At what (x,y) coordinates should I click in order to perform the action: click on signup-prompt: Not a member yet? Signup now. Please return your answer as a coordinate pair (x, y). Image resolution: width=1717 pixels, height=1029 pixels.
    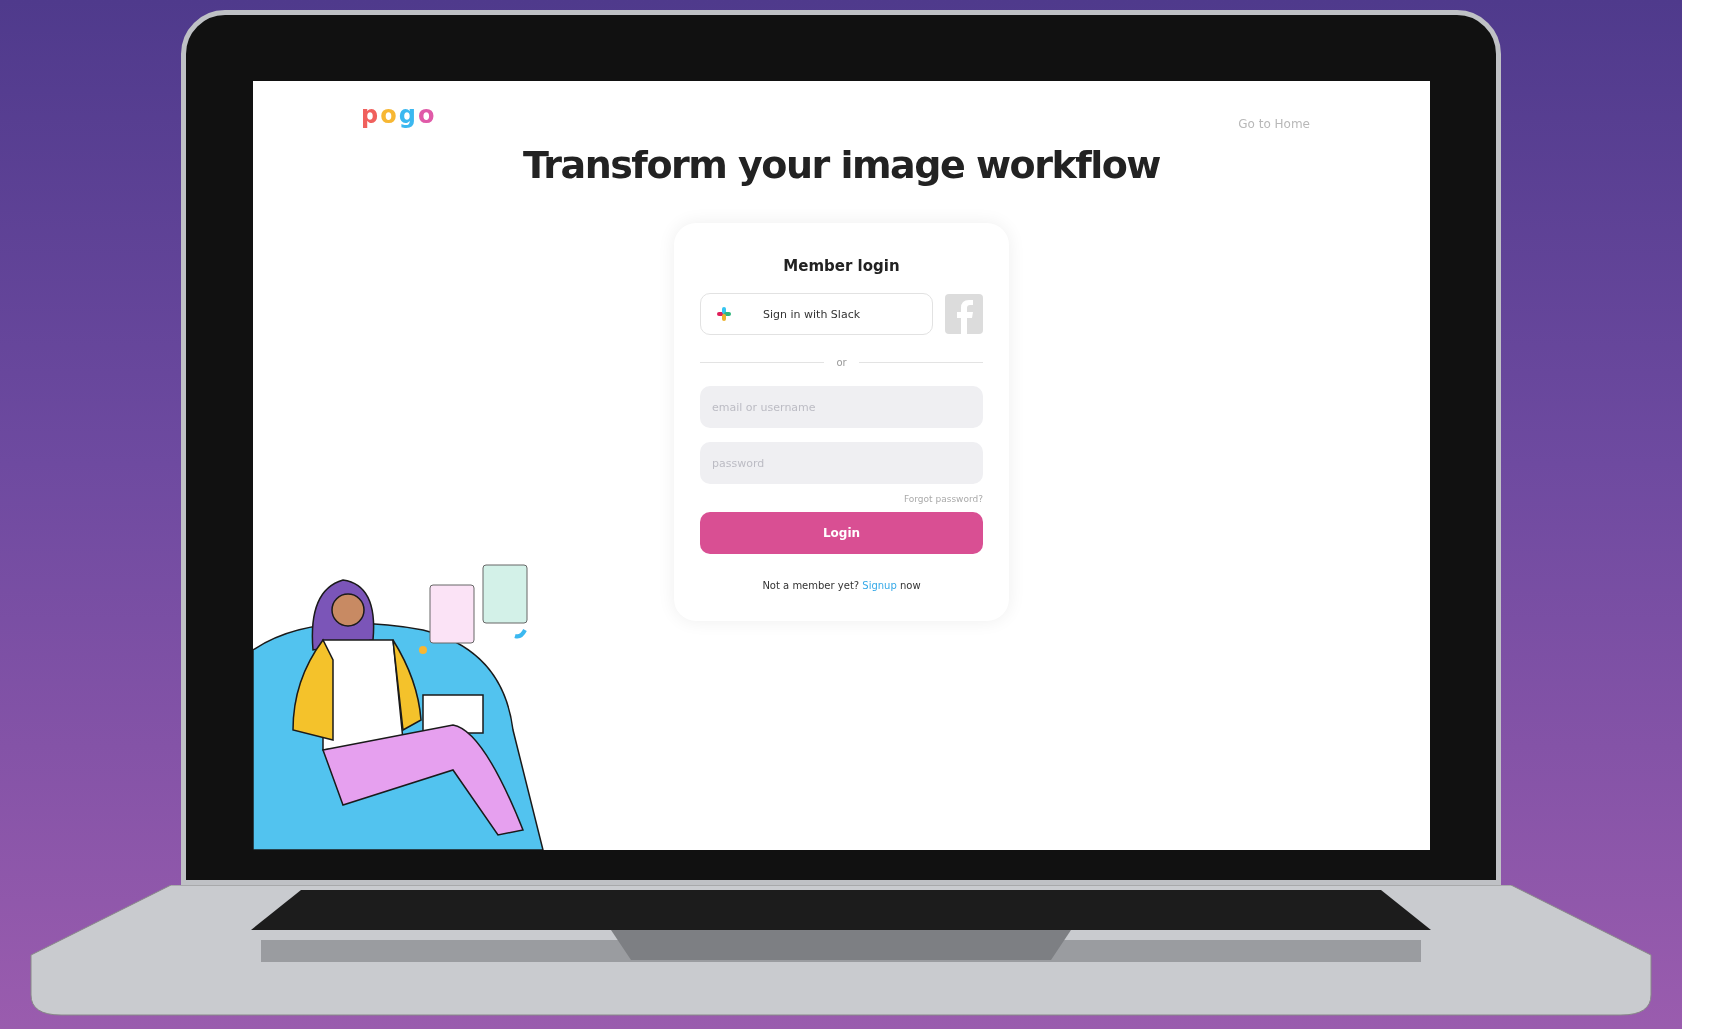
    Looking at the image, I should click on (841, 585).